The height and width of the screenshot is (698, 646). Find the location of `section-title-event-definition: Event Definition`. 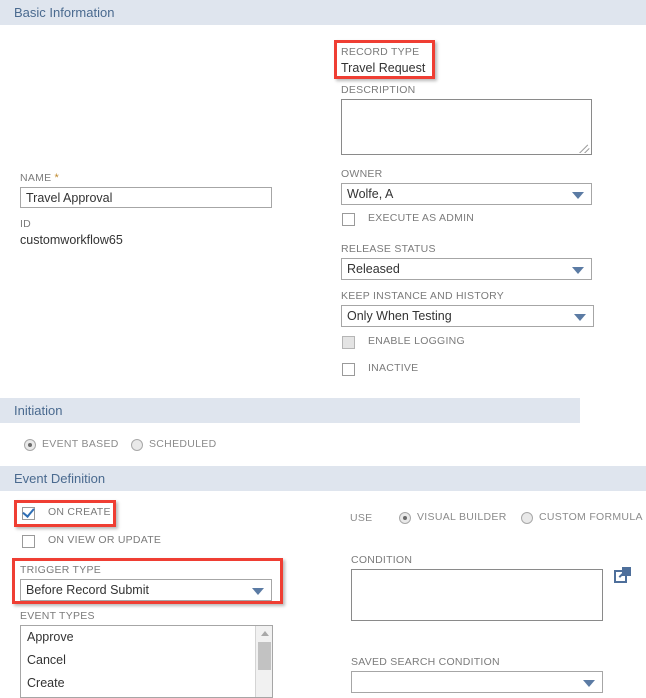

section-title-event-definition: Event Definition is located at coordinates (60, 478).